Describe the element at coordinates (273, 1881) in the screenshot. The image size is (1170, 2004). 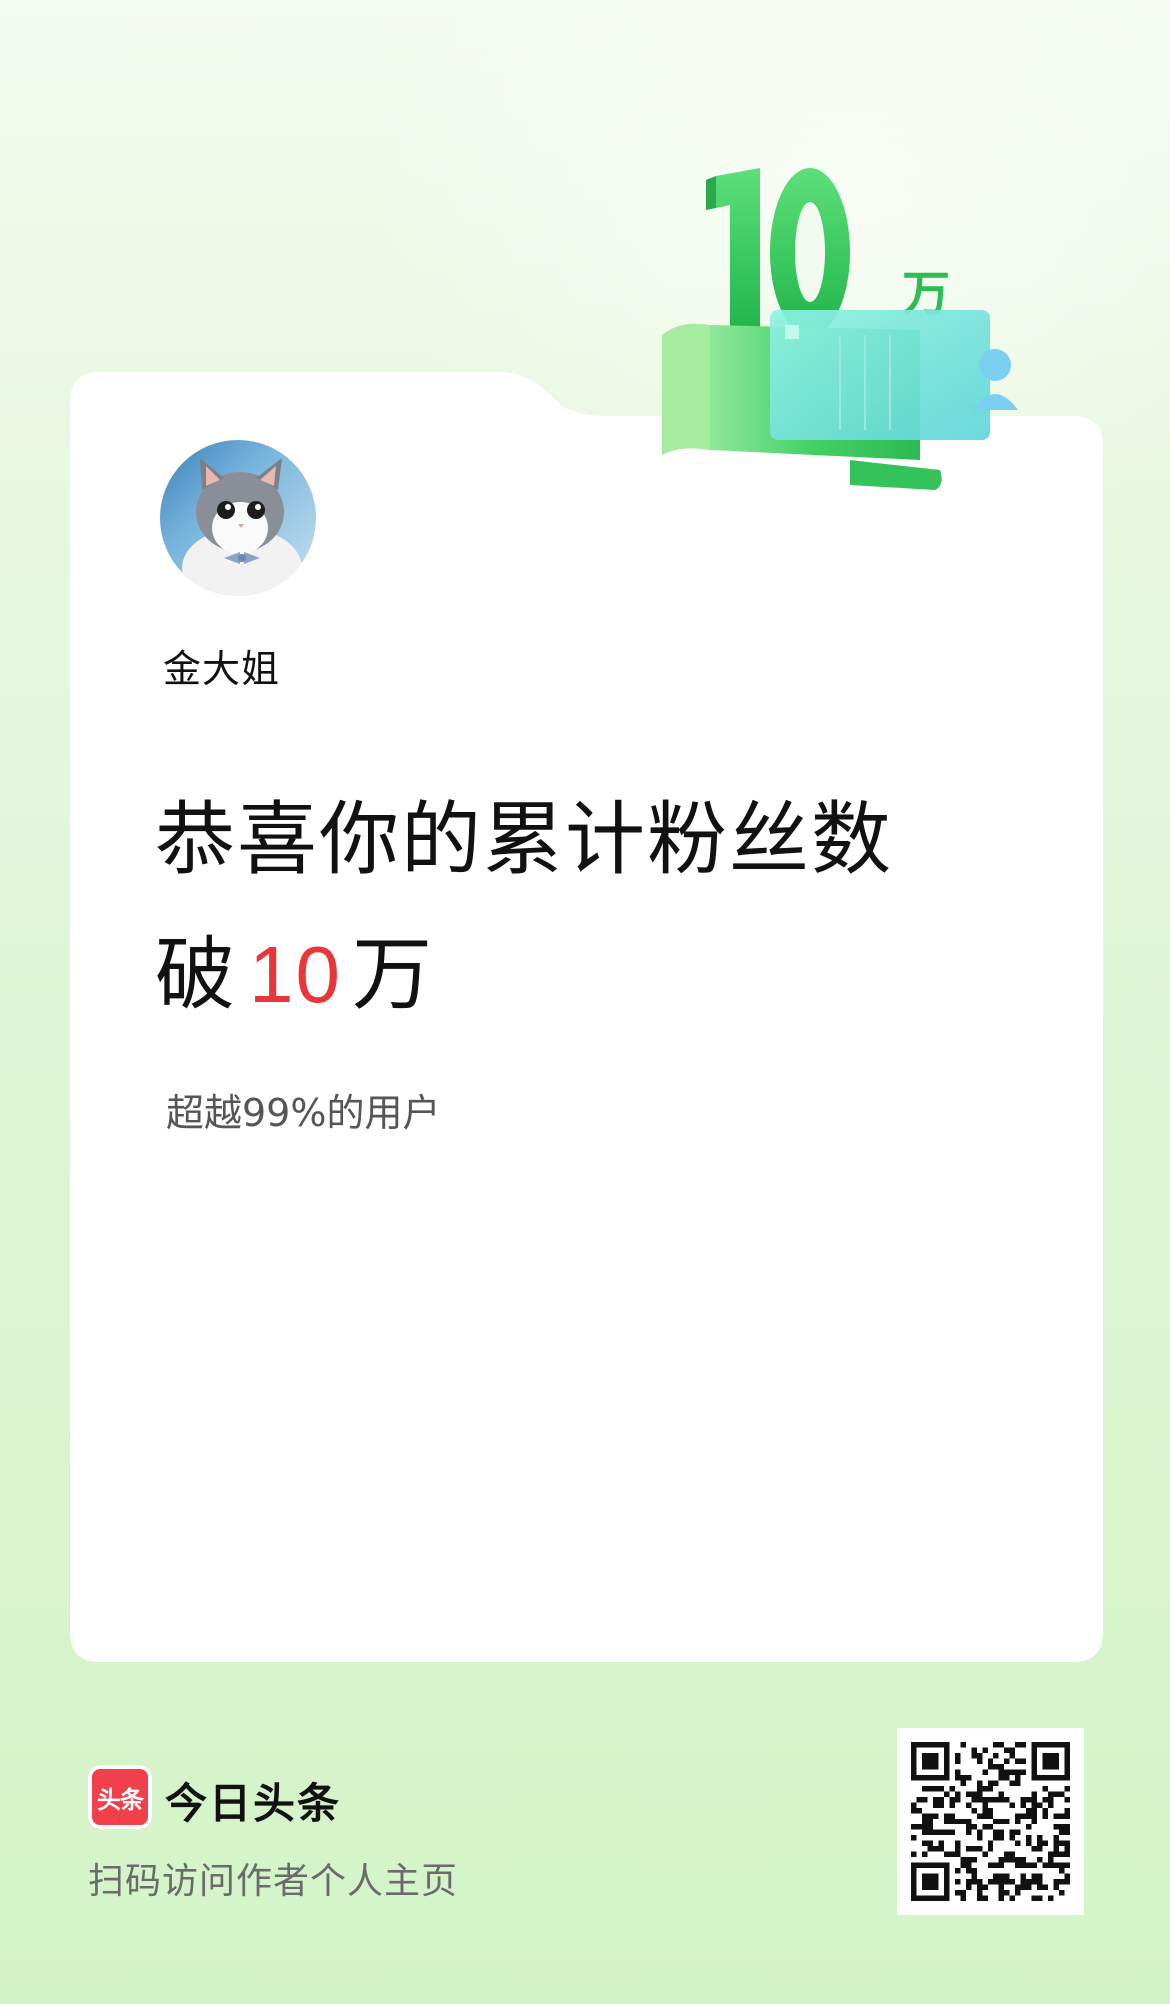
I see `scan-hint: 扫码访问作者个人主页` at that location.